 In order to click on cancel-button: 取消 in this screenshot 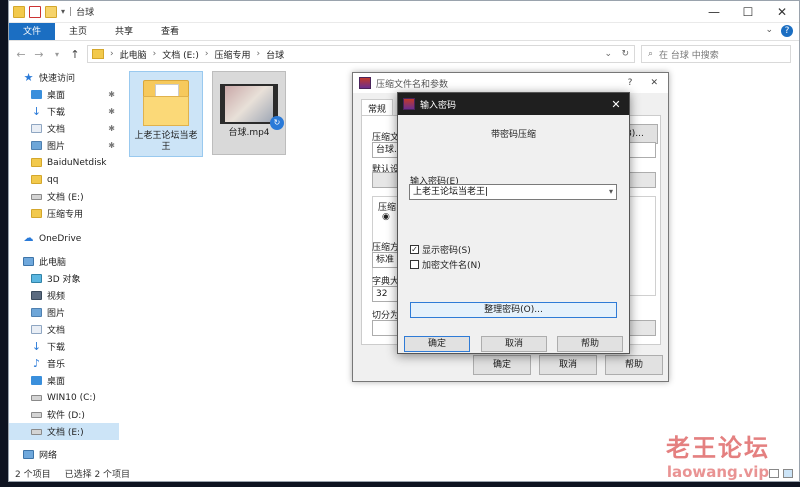, I will do `click(514, 344)`.